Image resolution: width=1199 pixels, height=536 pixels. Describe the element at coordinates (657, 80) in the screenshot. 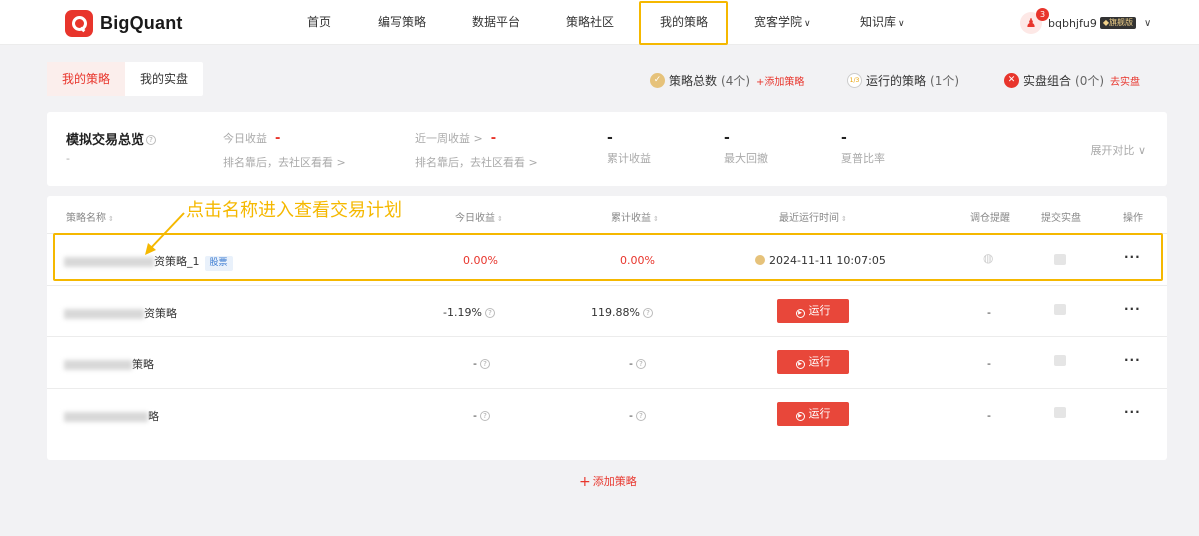

I see `check-circle-icon: ✓` at that location.